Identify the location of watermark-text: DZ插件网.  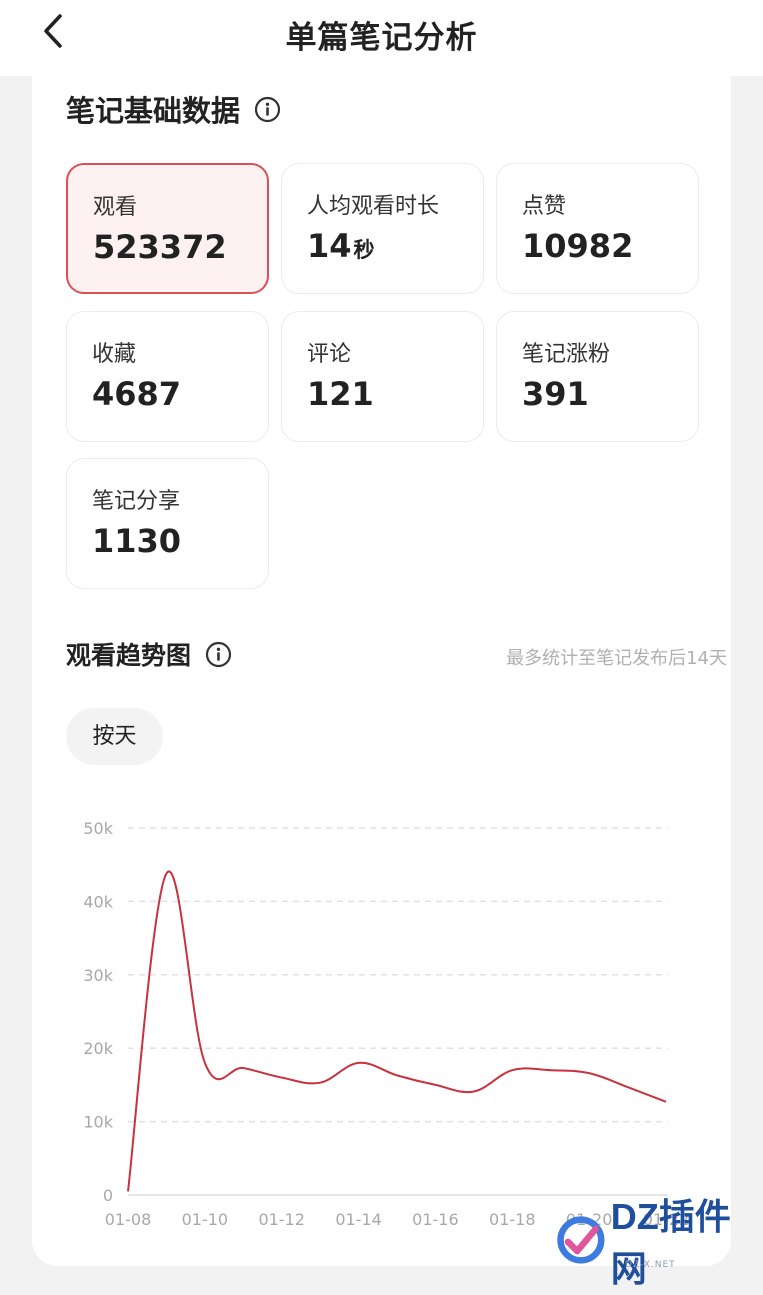
(670, 1242).